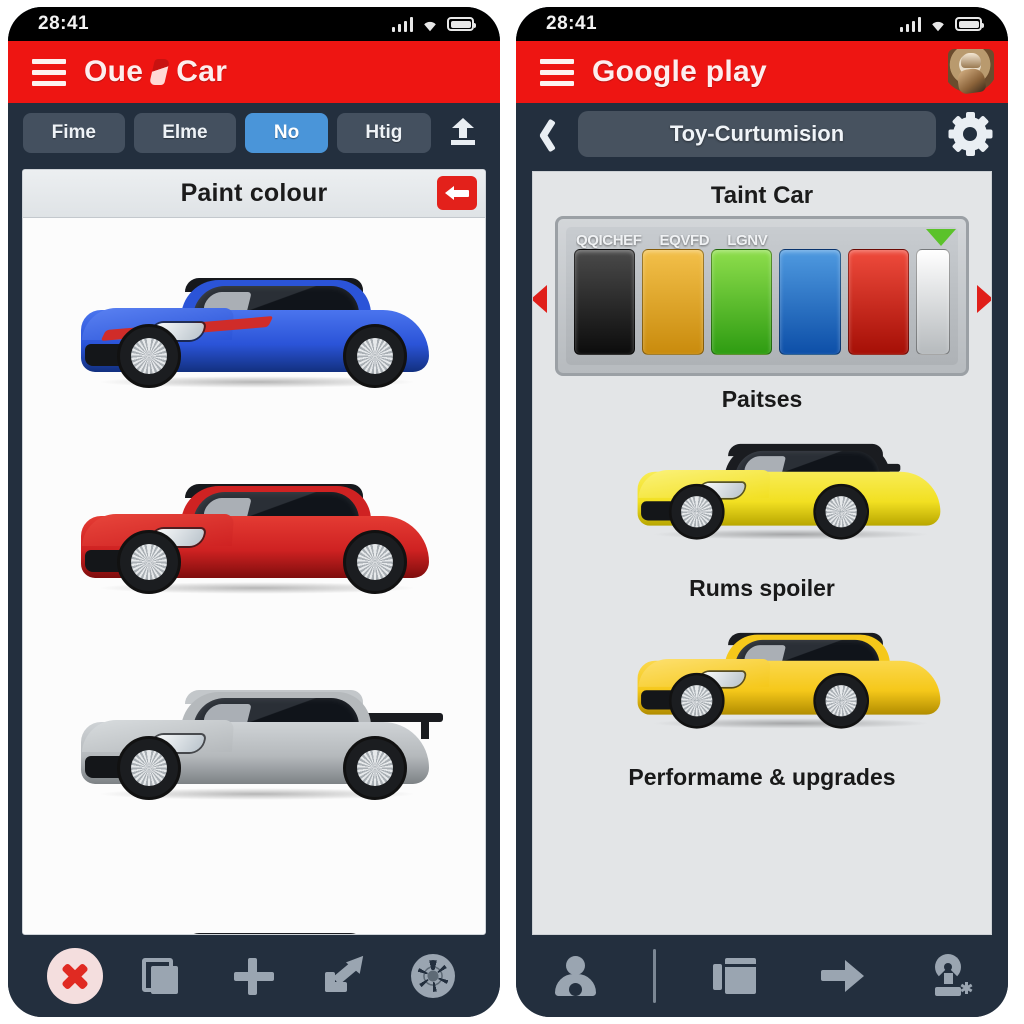 The width and height of the screenshot is (1024, 1024). Describe the element at coordinates (575, 976) in the screenshot. I see `person-icon` at that location.